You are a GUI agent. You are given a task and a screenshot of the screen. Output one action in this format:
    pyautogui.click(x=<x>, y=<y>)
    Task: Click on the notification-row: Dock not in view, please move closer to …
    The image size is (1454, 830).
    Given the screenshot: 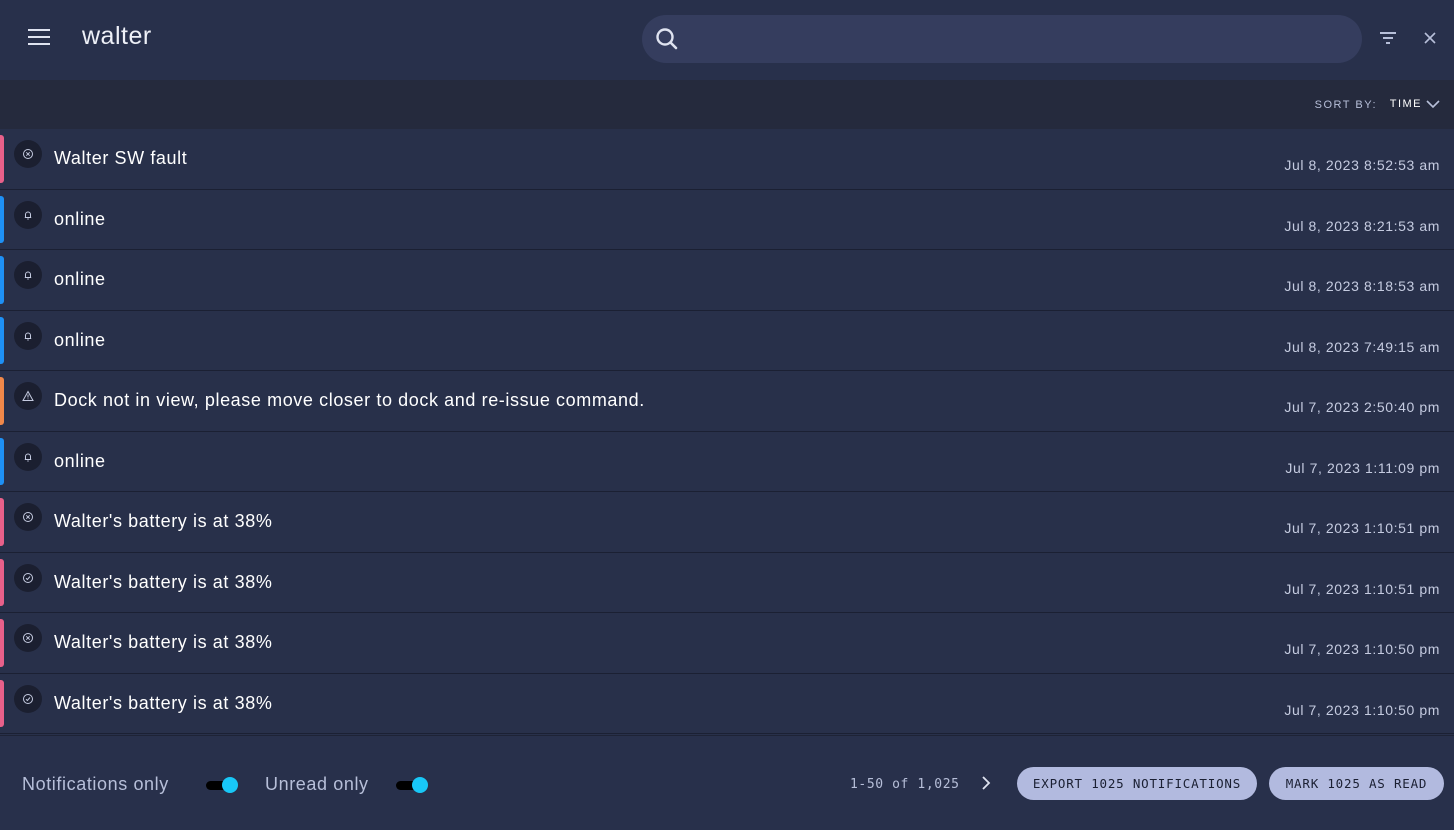 What is the action you would take?
    pyautogui.click(x=727, y=401)
    